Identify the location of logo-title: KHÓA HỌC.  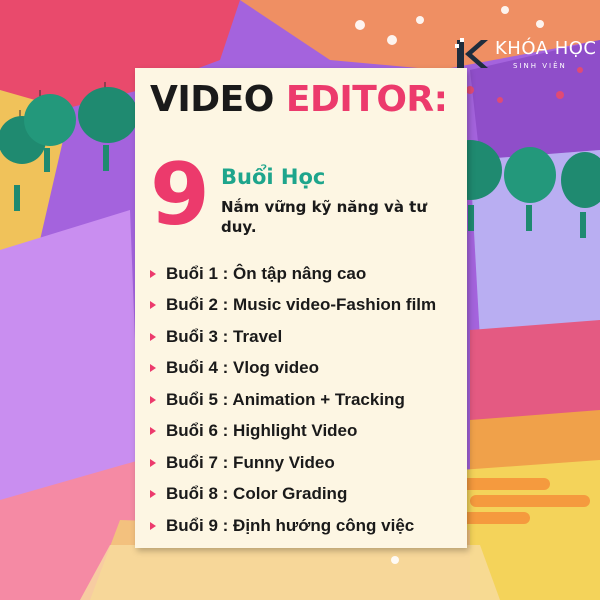
(546, 48).